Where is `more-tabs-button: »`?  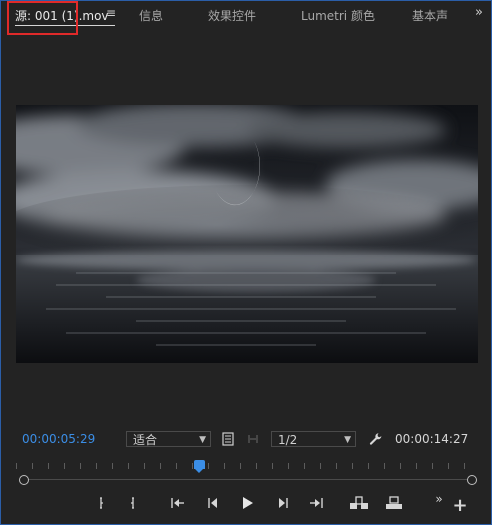 more-tabs-button: » is located at coordinates (479, 12).